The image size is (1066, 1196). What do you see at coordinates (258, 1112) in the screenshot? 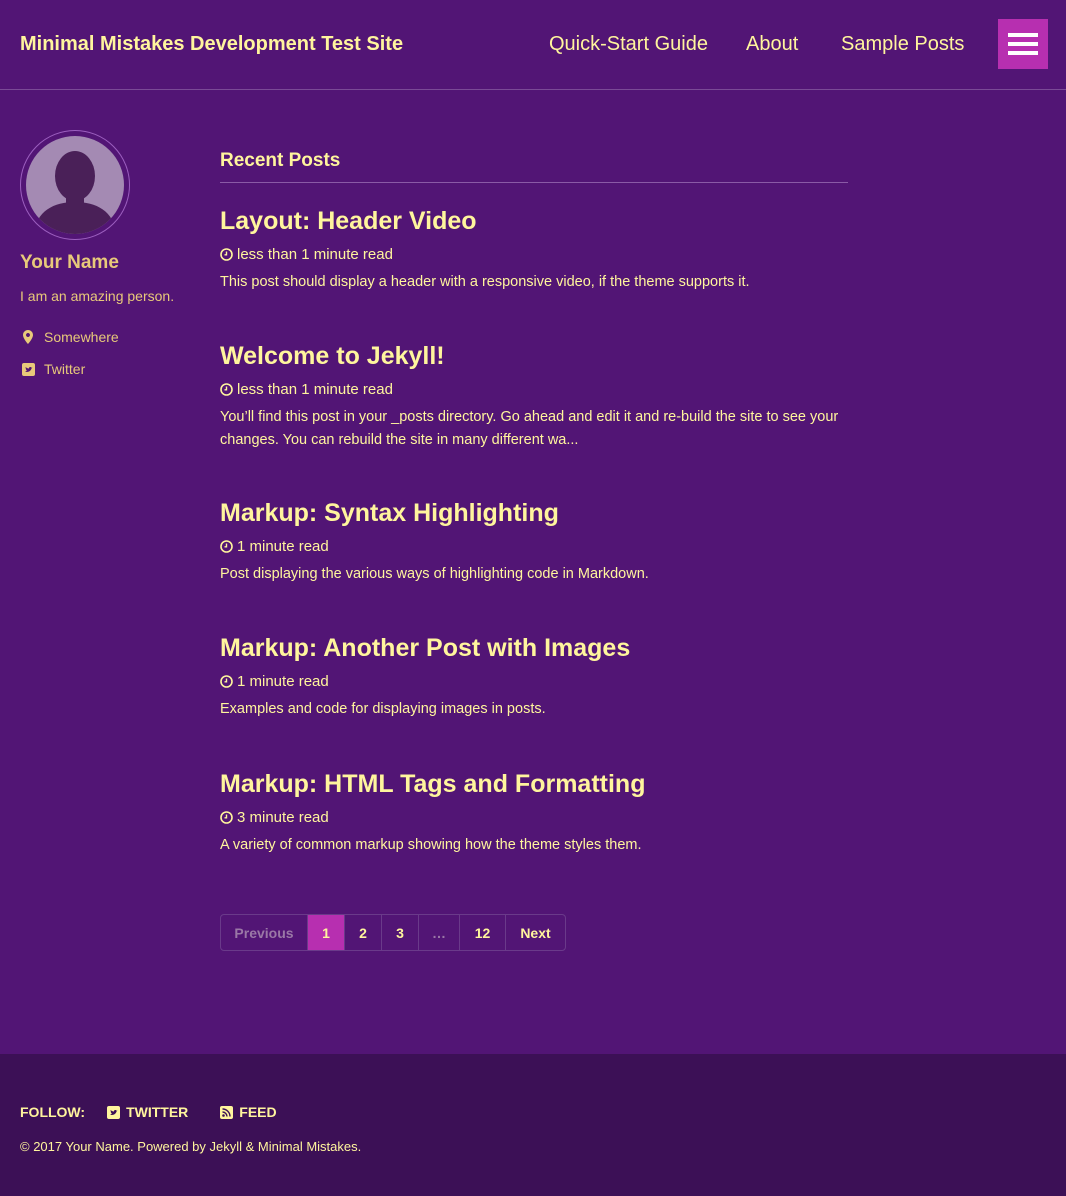
I see `footer-feed-label: FEED` at bounding box center [258, 1112].